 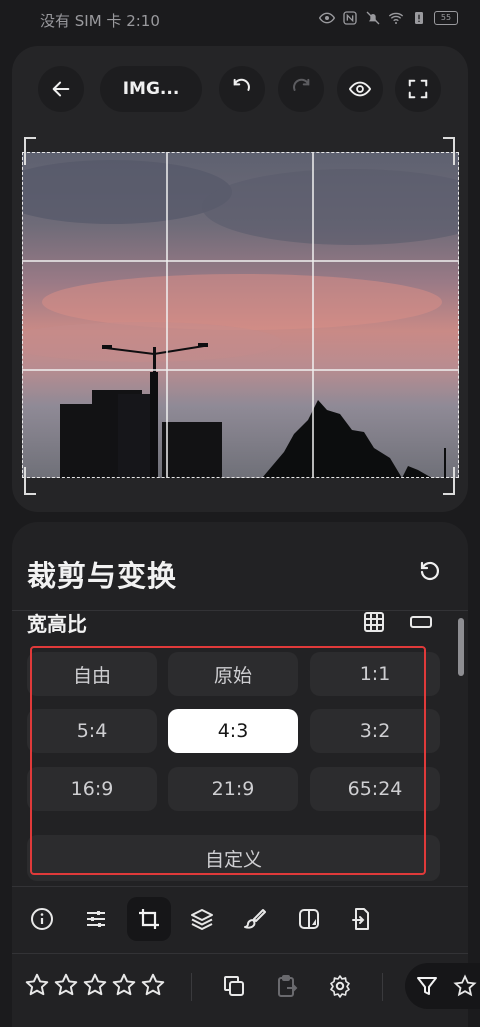 What do you see at coordinates (102, 576) in the screenshot?
I see `panel-title: 裁剪与变换` at bounding box center [102, 576].